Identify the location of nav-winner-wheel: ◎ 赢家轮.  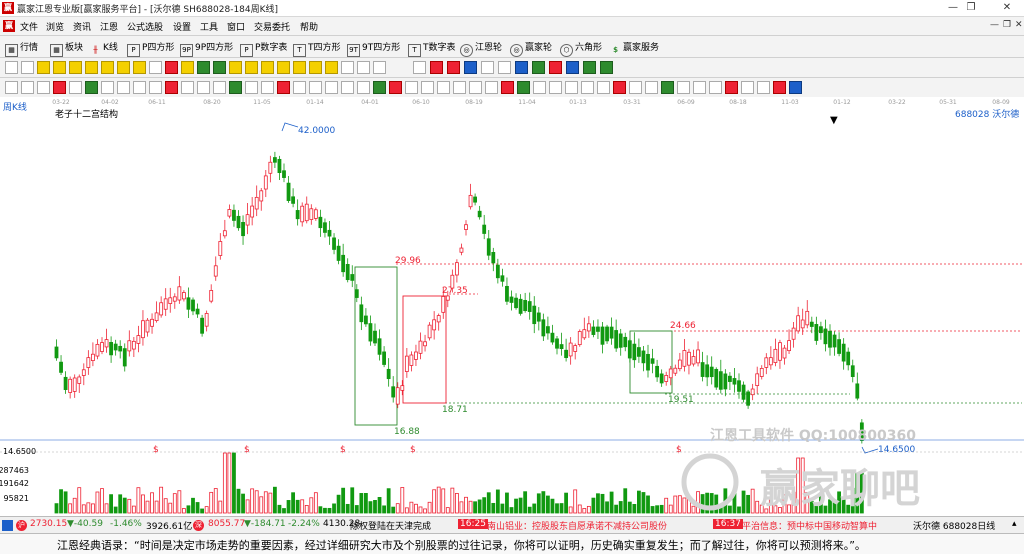
(531, 48).